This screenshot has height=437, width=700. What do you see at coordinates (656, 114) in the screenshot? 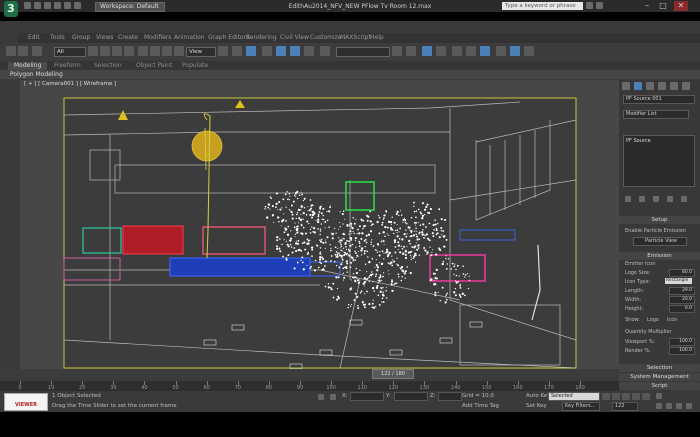
I see `modifier-list-dropdown: Modifier List` at bounding box center [656, 114].